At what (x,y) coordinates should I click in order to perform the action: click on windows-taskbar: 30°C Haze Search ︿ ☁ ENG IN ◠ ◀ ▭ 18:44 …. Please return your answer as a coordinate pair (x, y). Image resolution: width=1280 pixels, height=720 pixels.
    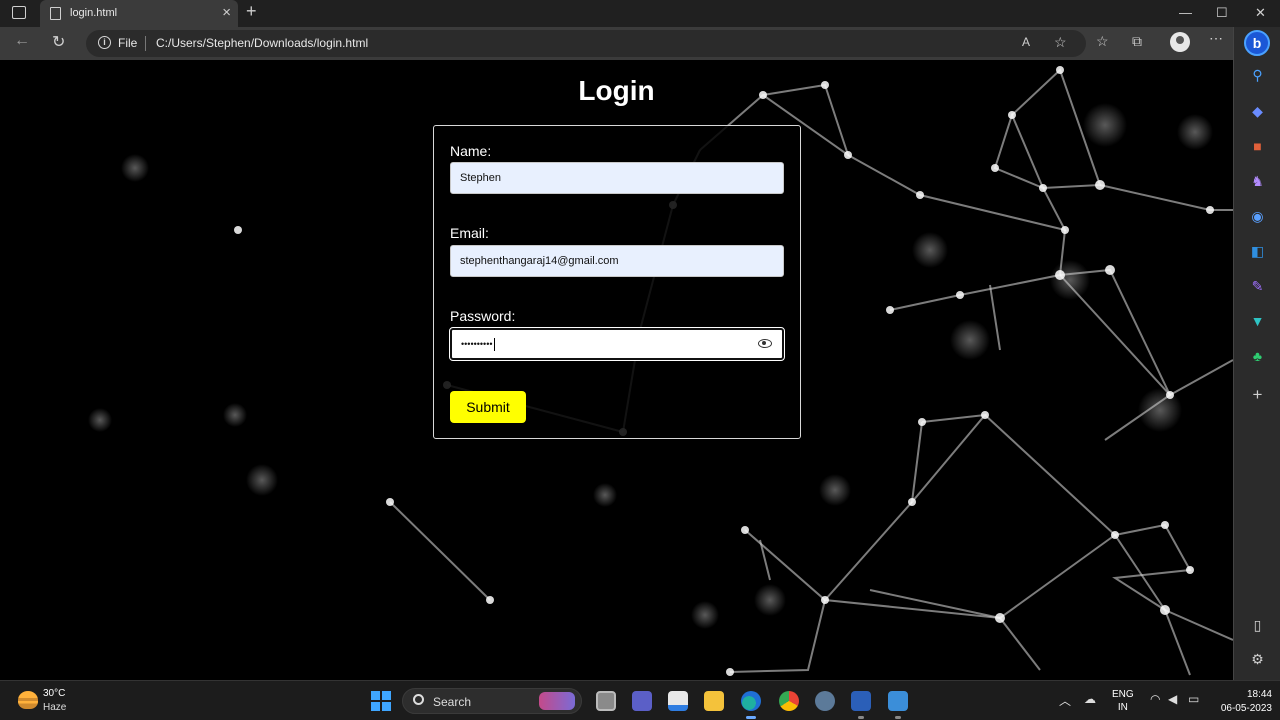
    Looking at the image, I should click on (640, 700).